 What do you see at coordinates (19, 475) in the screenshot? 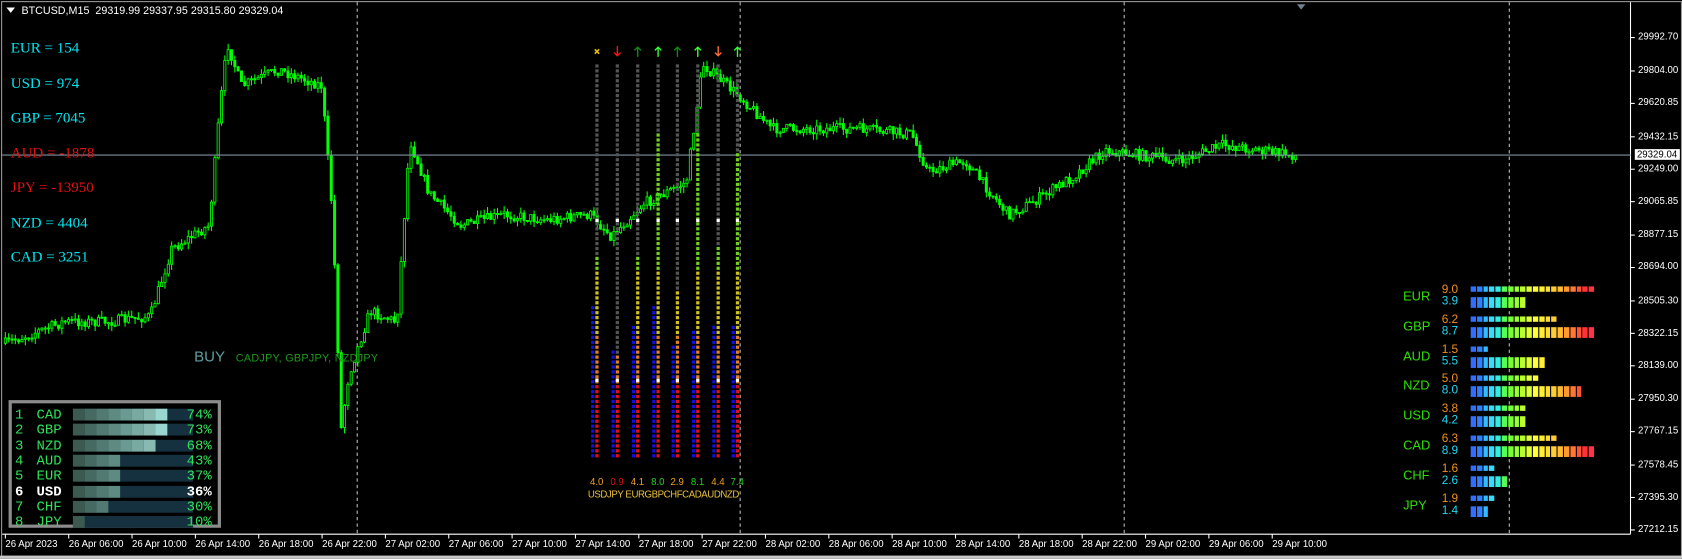
I see `rank-number: 5` at bounding box center [19, 475].